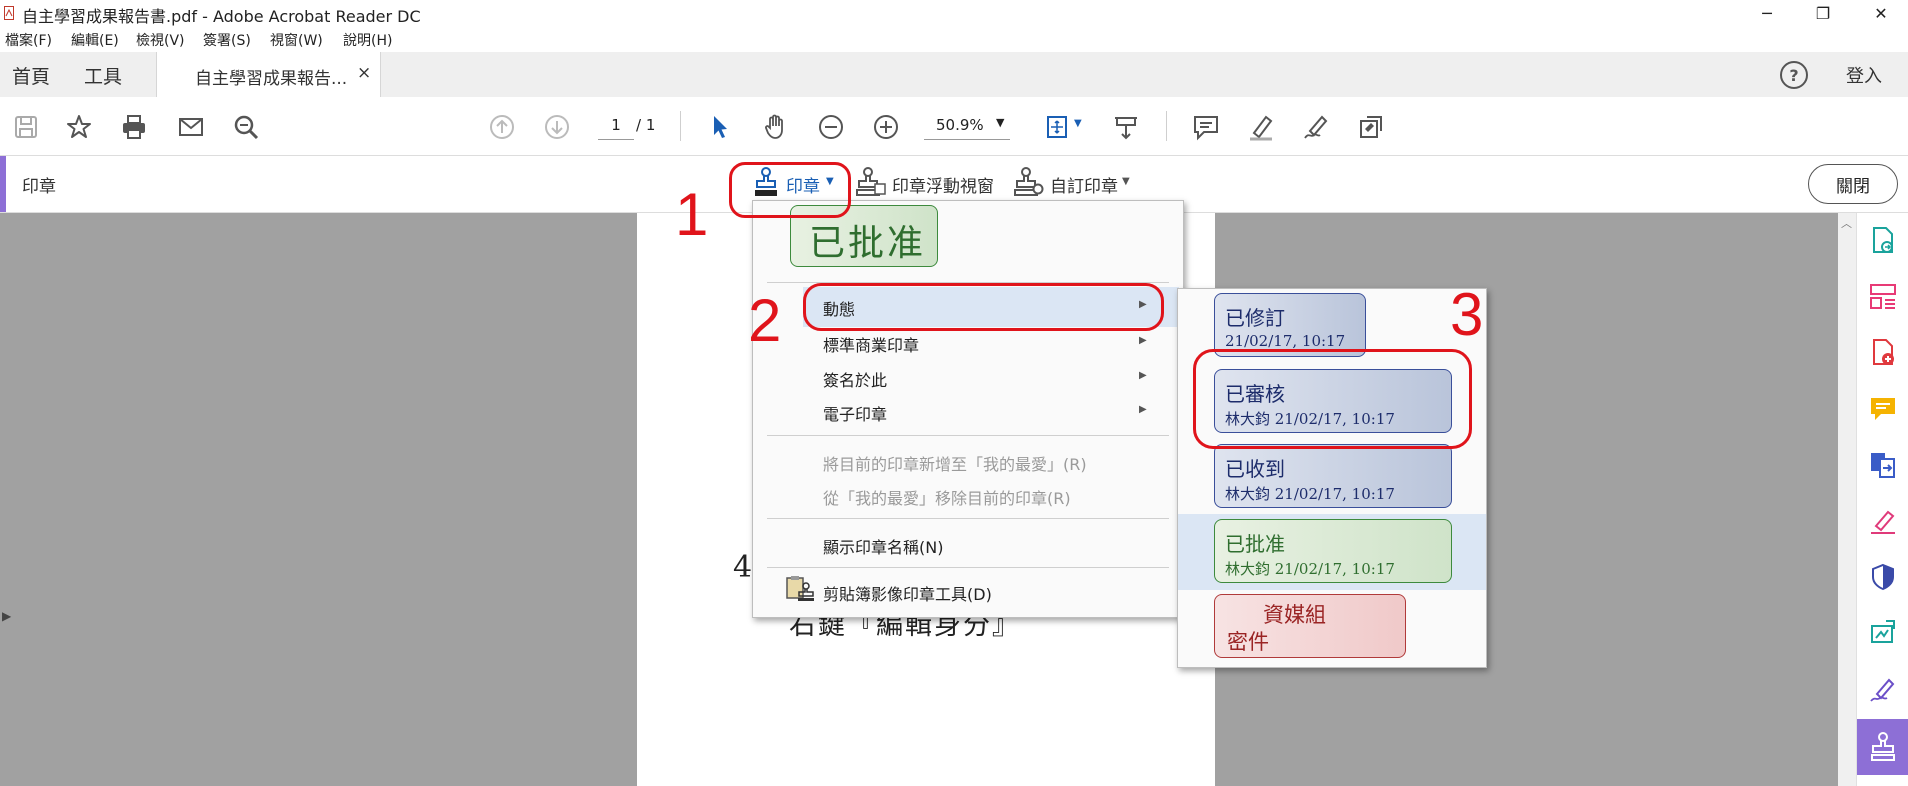 The height and width of the screenshot is (786, 1908). What do you see at coordinates (26, 127) in the screenshot?
I see `save-icon` at bounding box center [26, 127].